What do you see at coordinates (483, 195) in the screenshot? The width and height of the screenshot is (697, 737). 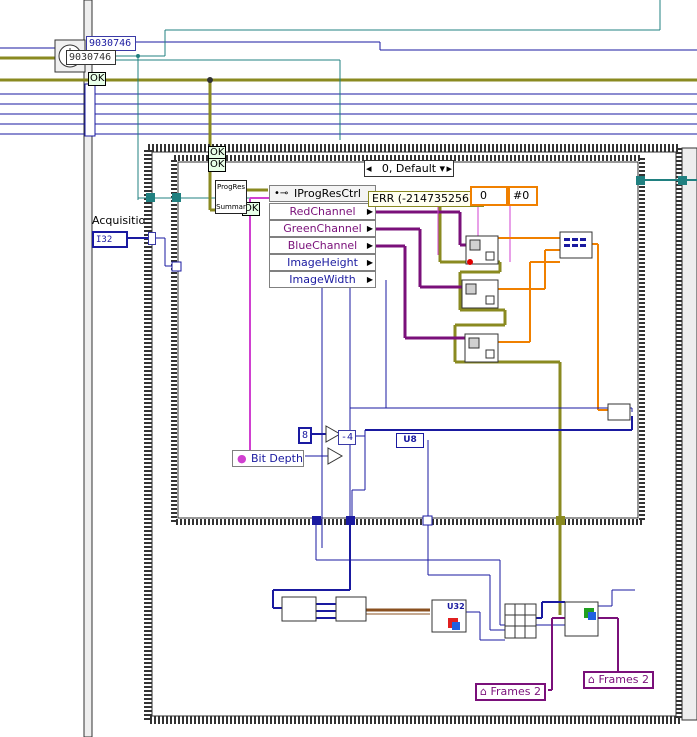 I see `zero-value: 0` at bounding box center [483, 195].